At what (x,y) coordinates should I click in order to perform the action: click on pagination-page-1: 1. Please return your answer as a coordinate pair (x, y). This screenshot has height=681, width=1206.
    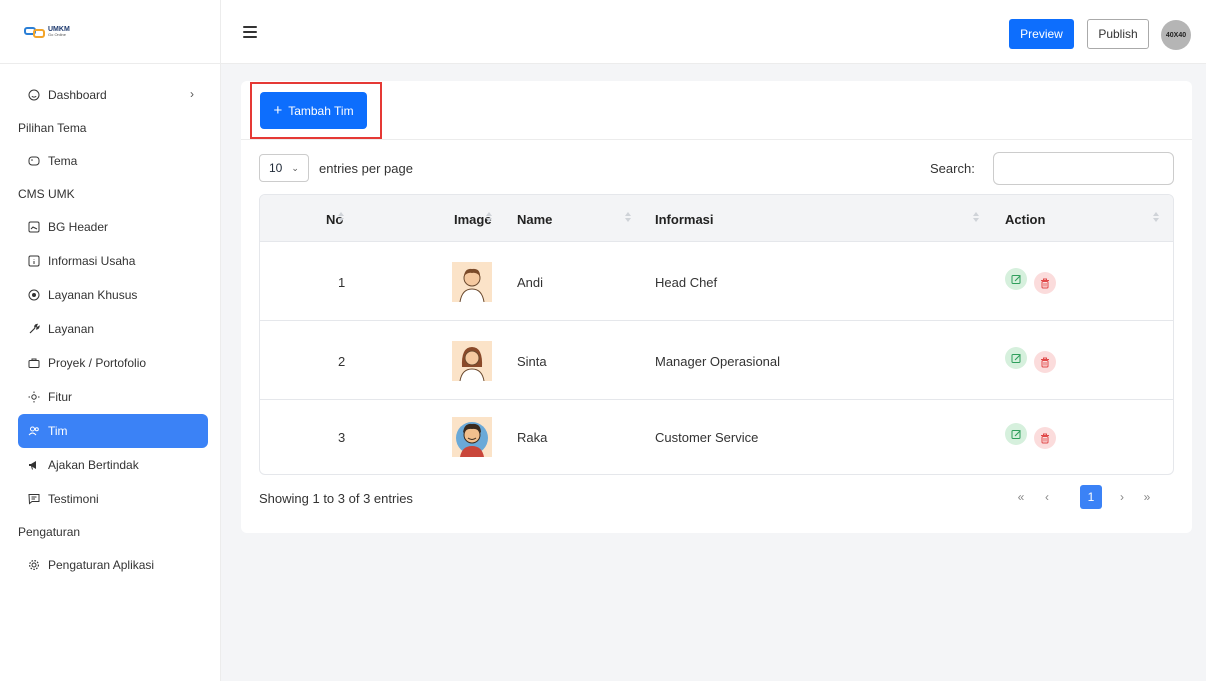
    Looking at the image, I should click on (1091, 497).